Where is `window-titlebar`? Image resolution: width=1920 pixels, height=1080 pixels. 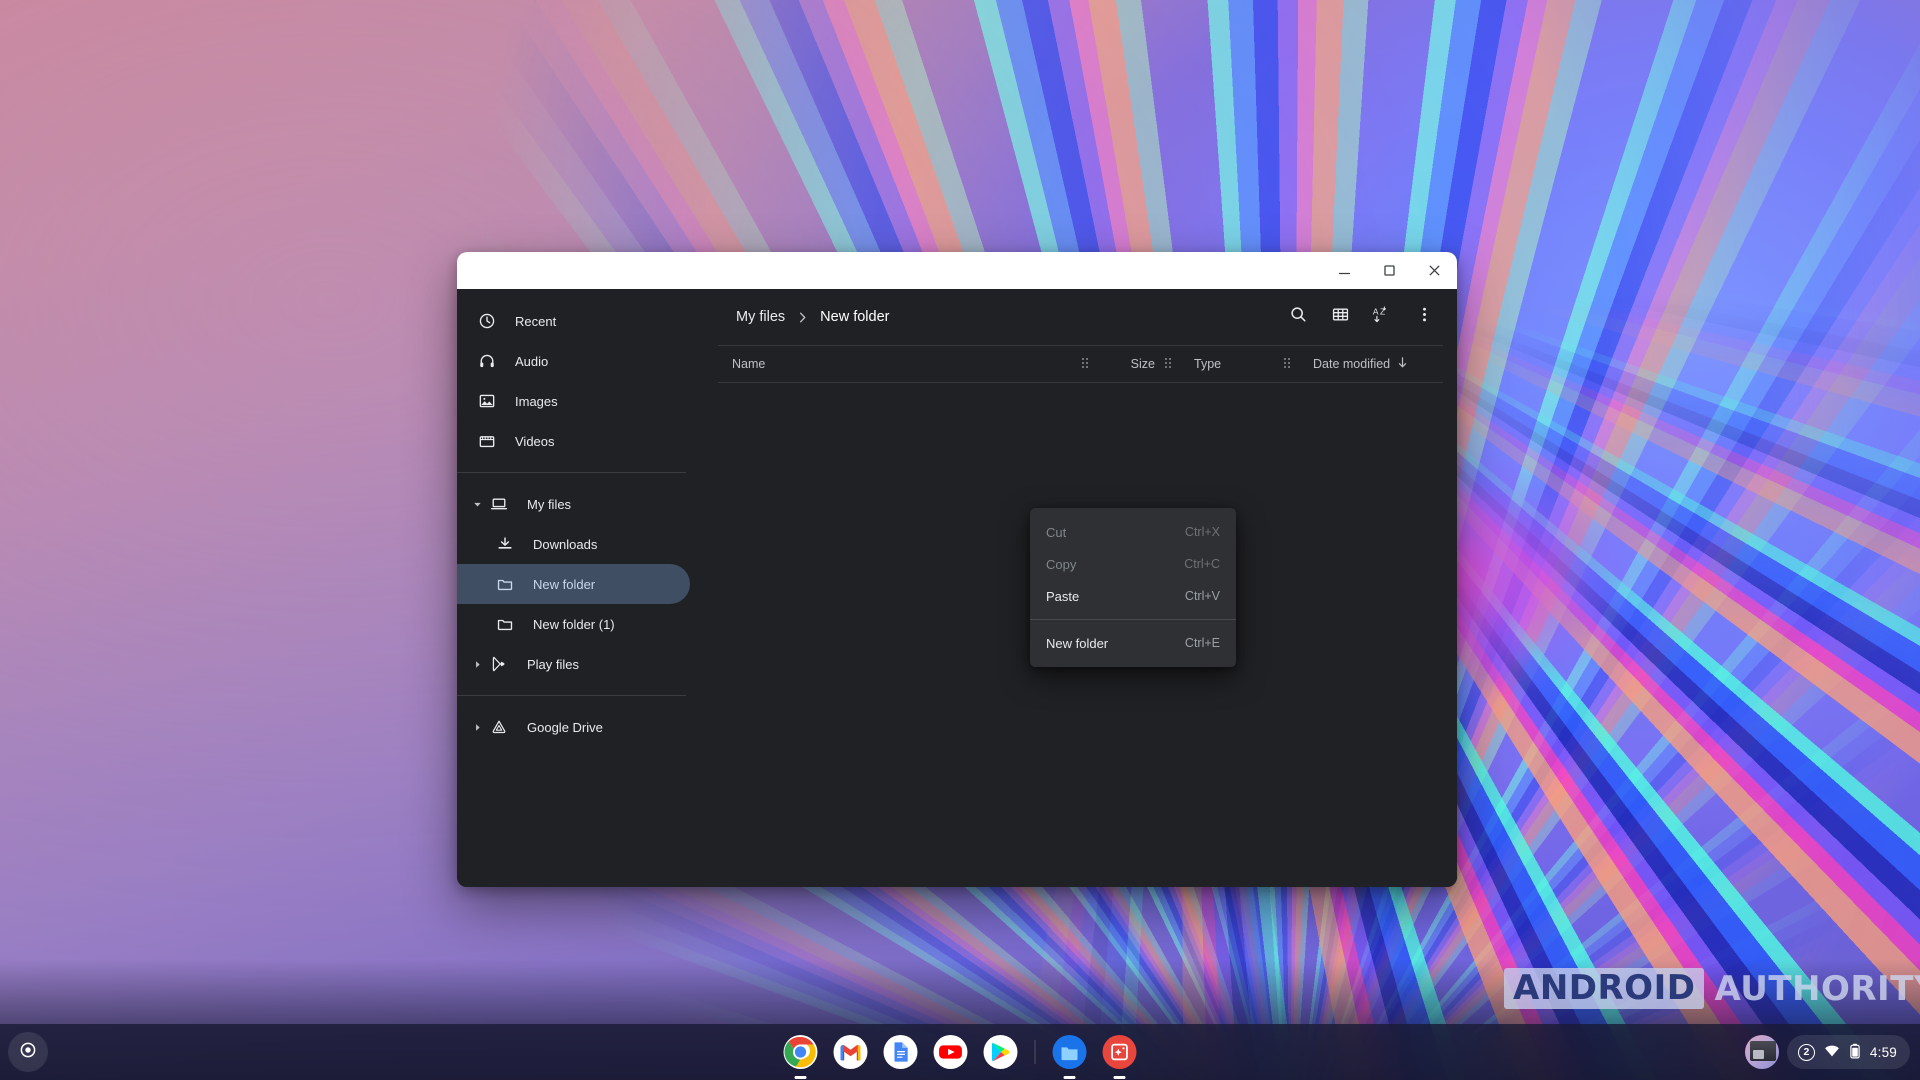
window-titlebar is located at coordinates (957, 270).